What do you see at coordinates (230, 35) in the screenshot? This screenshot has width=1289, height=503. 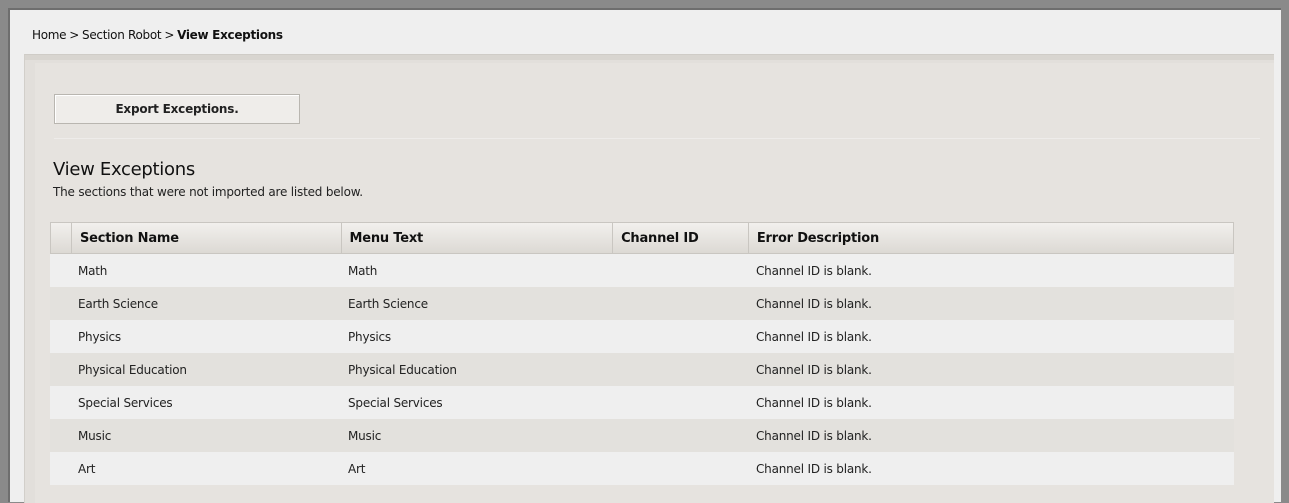 I see `breadcrumb-current: View Exceptions` at bounding box center [230, 35].